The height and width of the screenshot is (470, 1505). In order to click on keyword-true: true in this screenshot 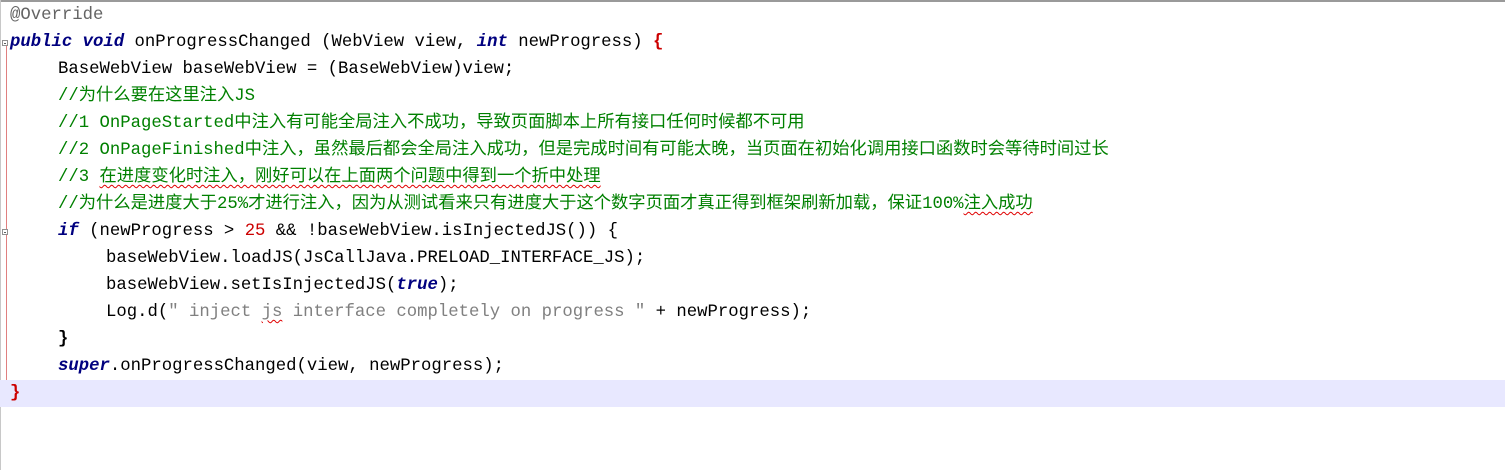, I will do `click(417, 285)`.